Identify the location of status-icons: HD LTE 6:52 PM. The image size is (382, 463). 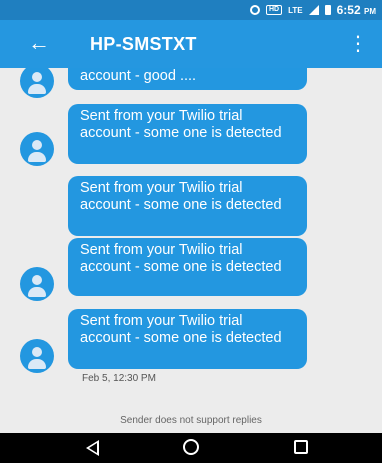
(312, 10).